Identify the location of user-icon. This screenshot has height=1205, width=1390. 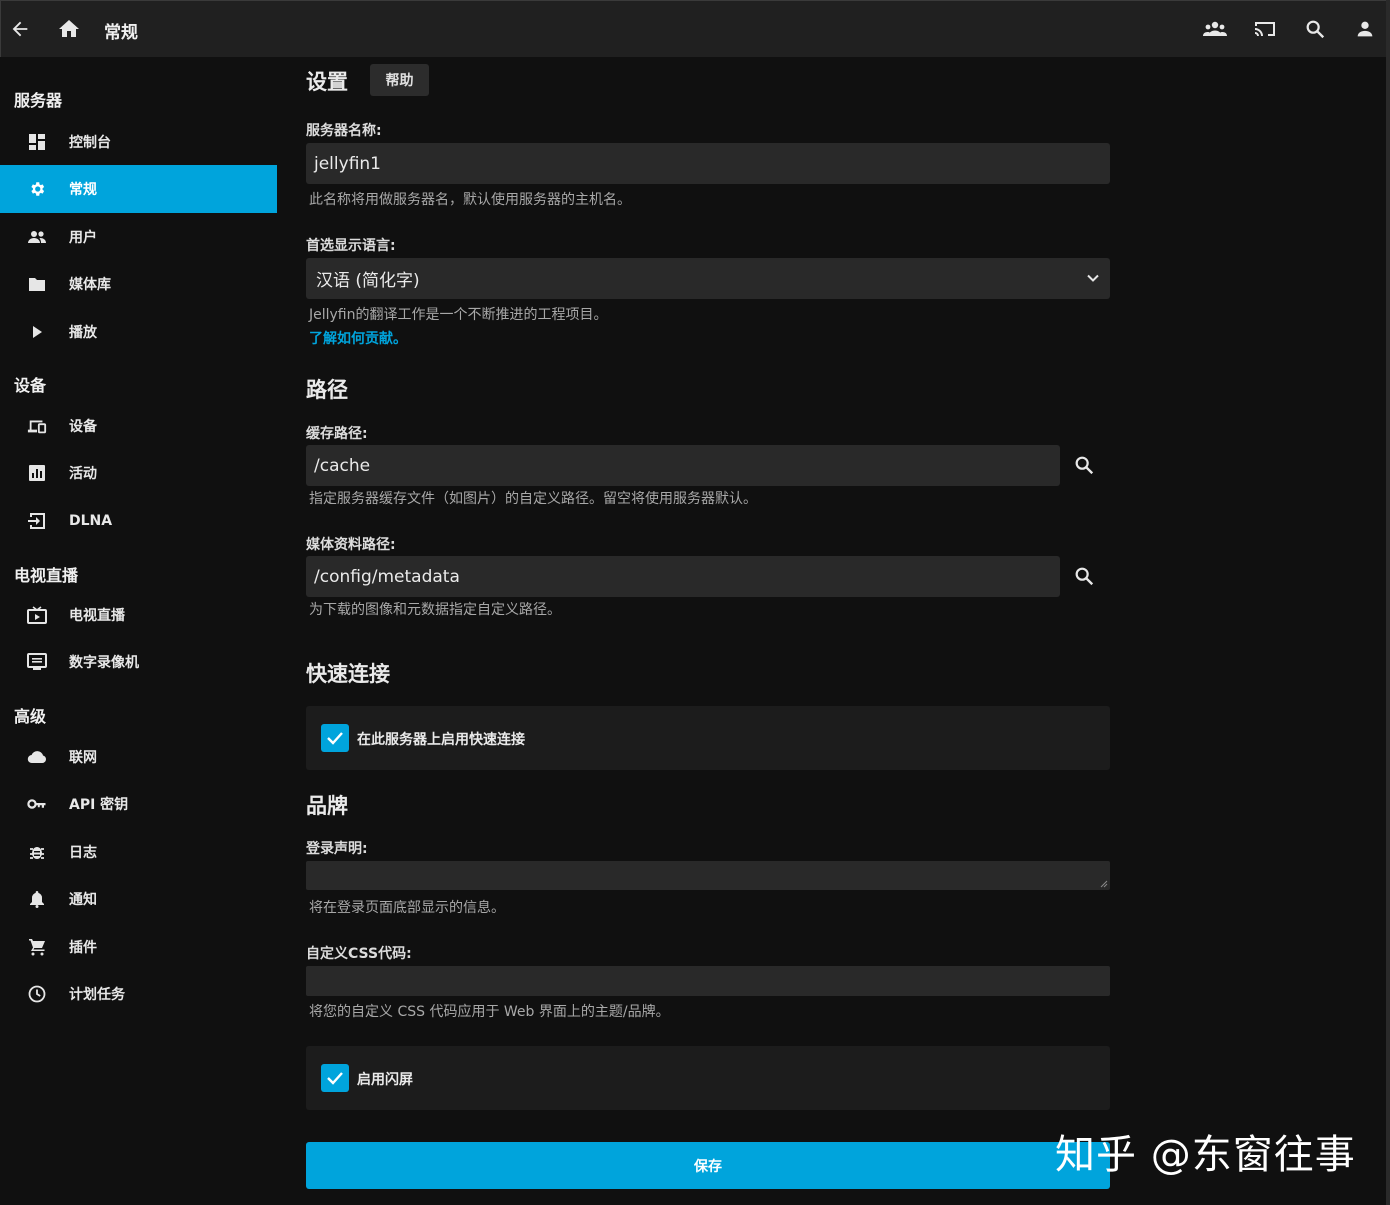
(1365, 29).